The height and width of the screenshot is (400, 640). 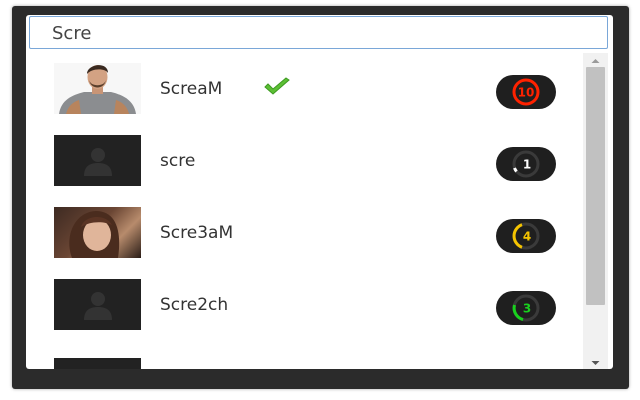 I want to click on result-name: ScreaM, so click(x=191, y=89).